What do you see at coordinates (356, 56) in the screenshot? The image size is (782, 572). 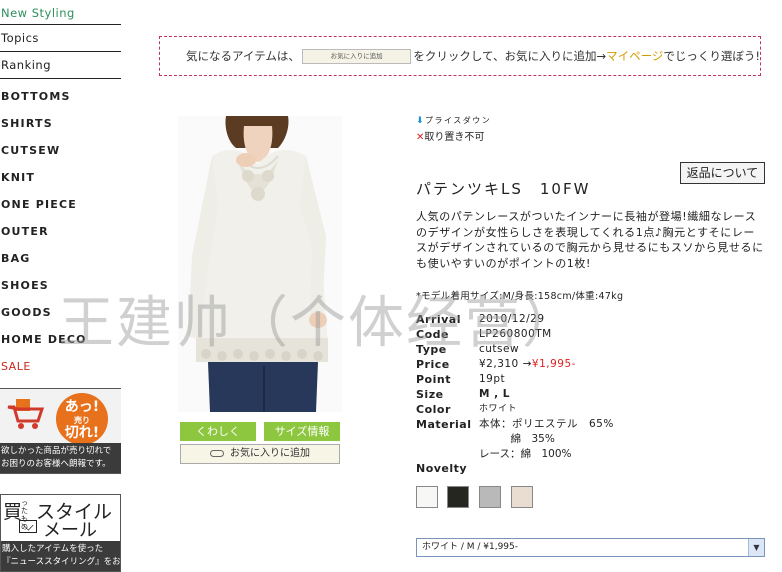 I see `notice-favorite-button: お気に入りに追加` at bounding box center [356, 56].